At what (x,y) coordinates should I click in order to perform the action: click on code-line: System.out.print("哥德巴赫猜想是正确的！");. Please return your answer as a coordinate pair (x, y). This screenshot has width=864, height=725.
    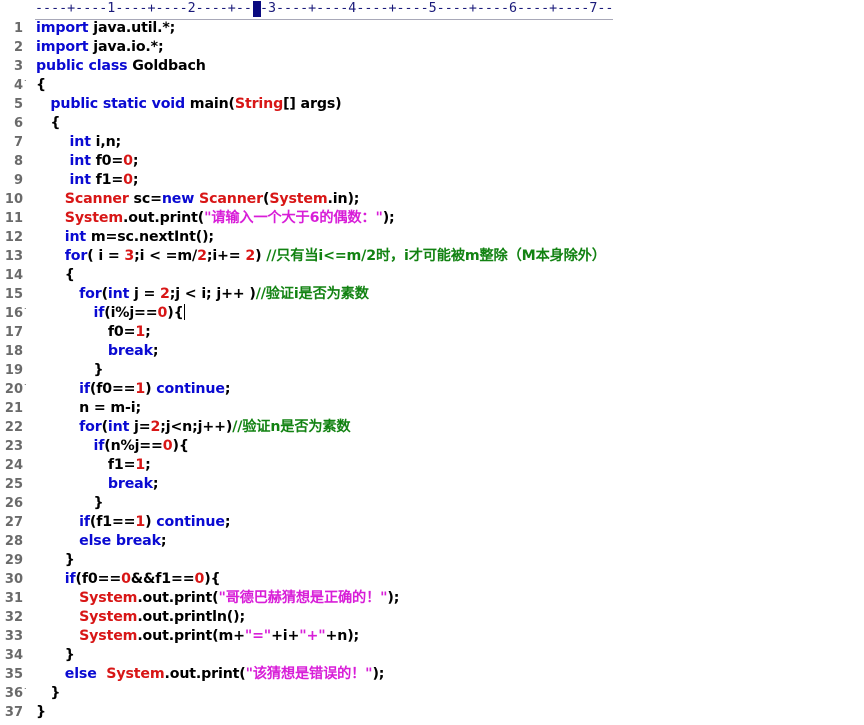
    Looking at the image, I should click on (217, 598).